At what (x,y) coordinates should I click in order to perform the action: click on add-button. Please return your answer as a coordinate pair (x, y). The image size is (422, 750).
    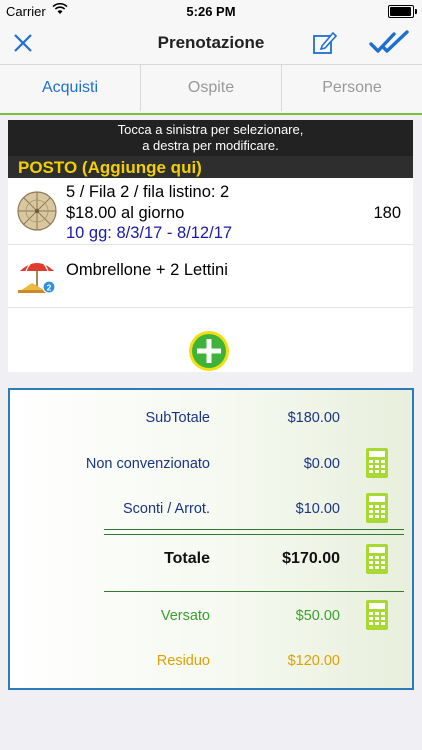
    Looking at the image, I should click on (209, 351).